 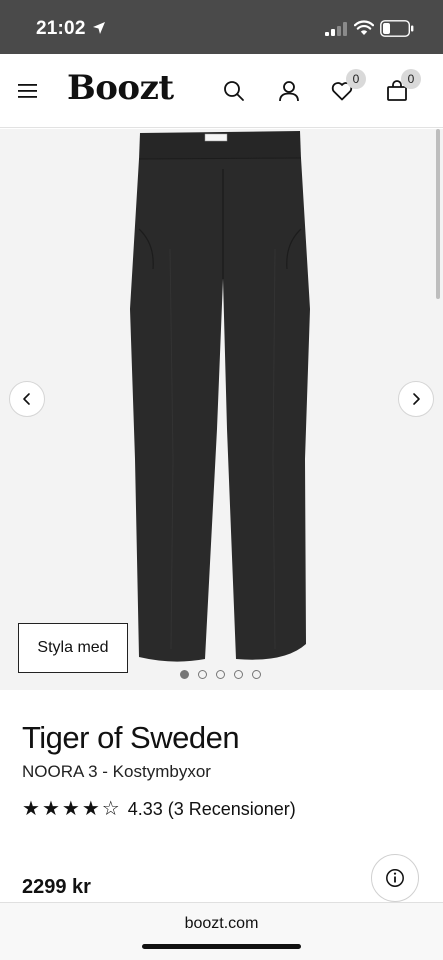 I want to click on chevron-left-icon, so click(x=26, y=399).